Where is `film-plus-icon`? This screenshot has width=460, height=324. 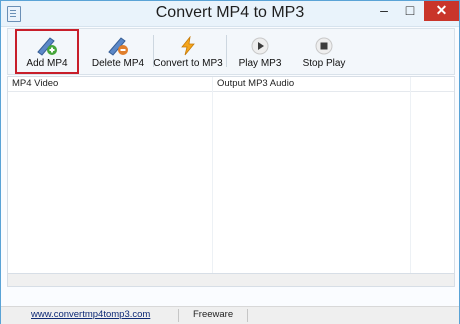 film-plus-icon is located at coordinates (47, 46).